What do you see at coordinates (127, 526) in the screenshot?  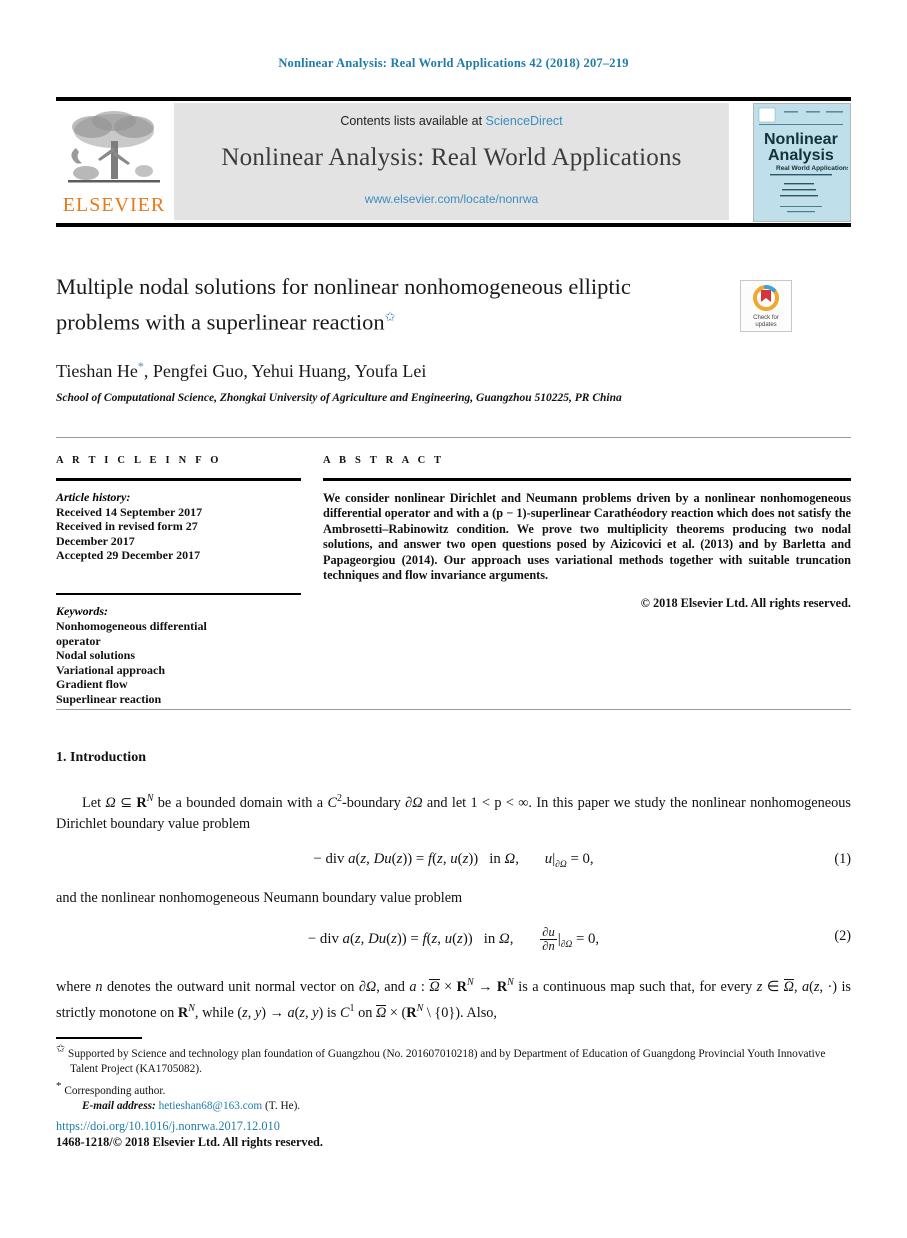 I see `history-line: Received in revised form 27` at bounding box center [127, 526].